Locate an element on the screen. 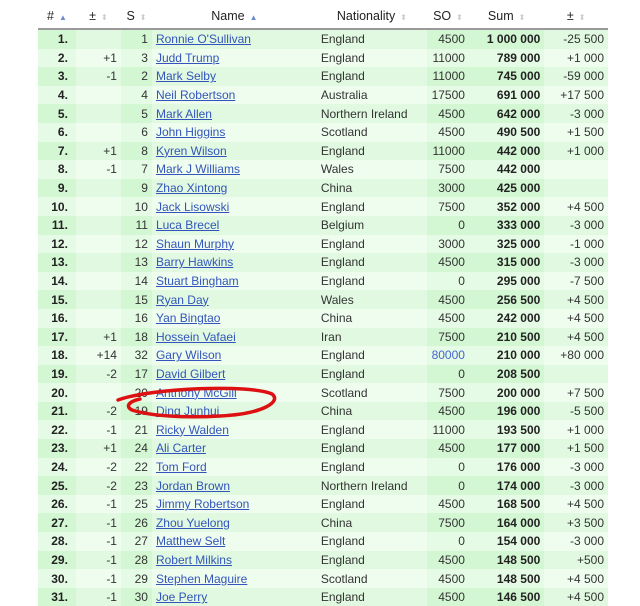 This screenshot has width=640, height=606. column-header-0: # ▲ is located at coordinates (57, 17).